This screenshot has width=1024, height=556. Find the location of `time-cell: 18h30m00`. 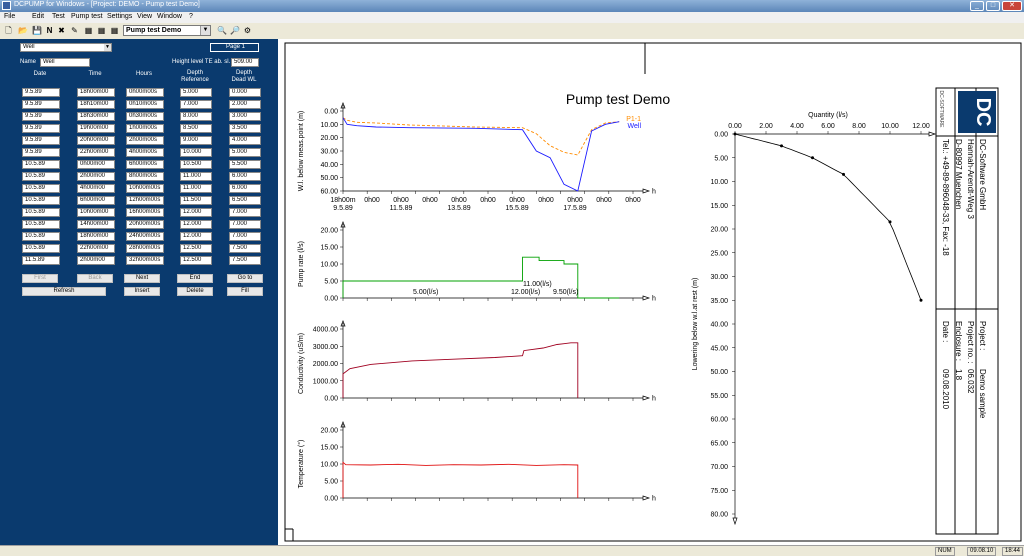

time-cell: 18h30m00 is located at coordinates (96, 116).